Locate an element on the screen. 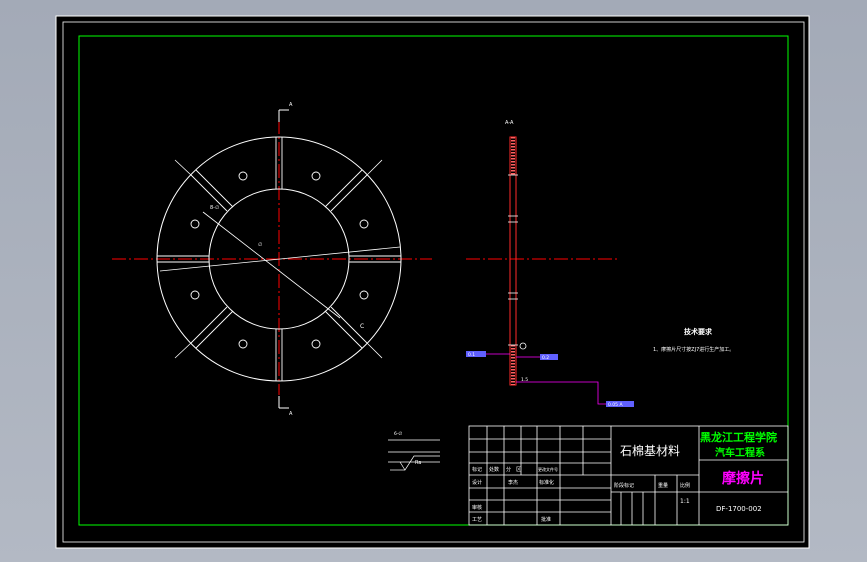 The height and width of the screenshot is (562, 867). label-process: 工艺 is located at coordinates (477, 520).